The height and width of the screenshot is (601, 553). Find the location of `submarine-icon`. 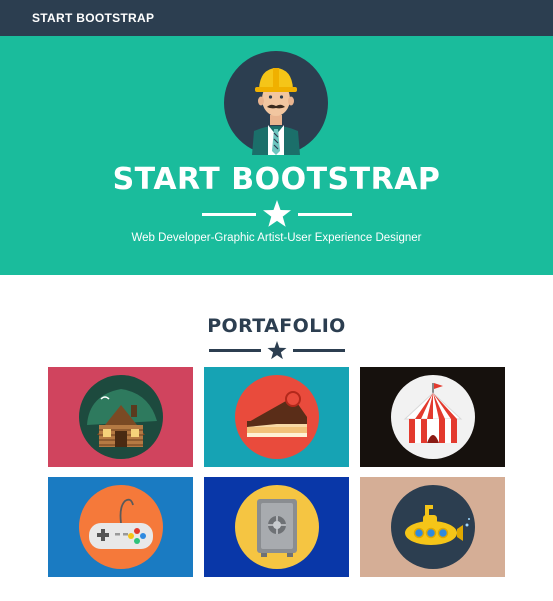

submarine-icon is located at coordinates (432, 527).